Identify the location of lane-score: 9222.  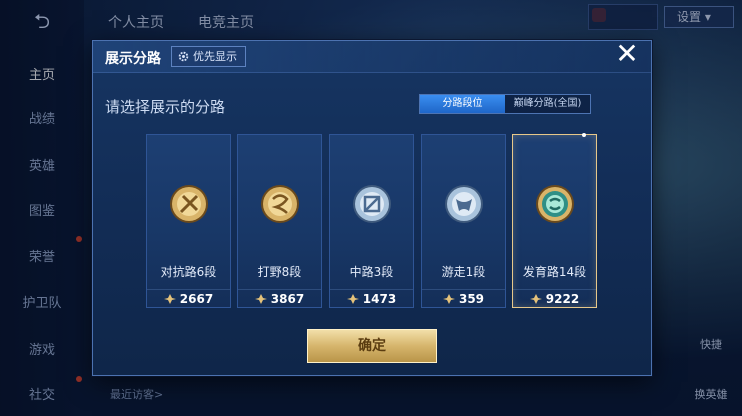
(562, 298).